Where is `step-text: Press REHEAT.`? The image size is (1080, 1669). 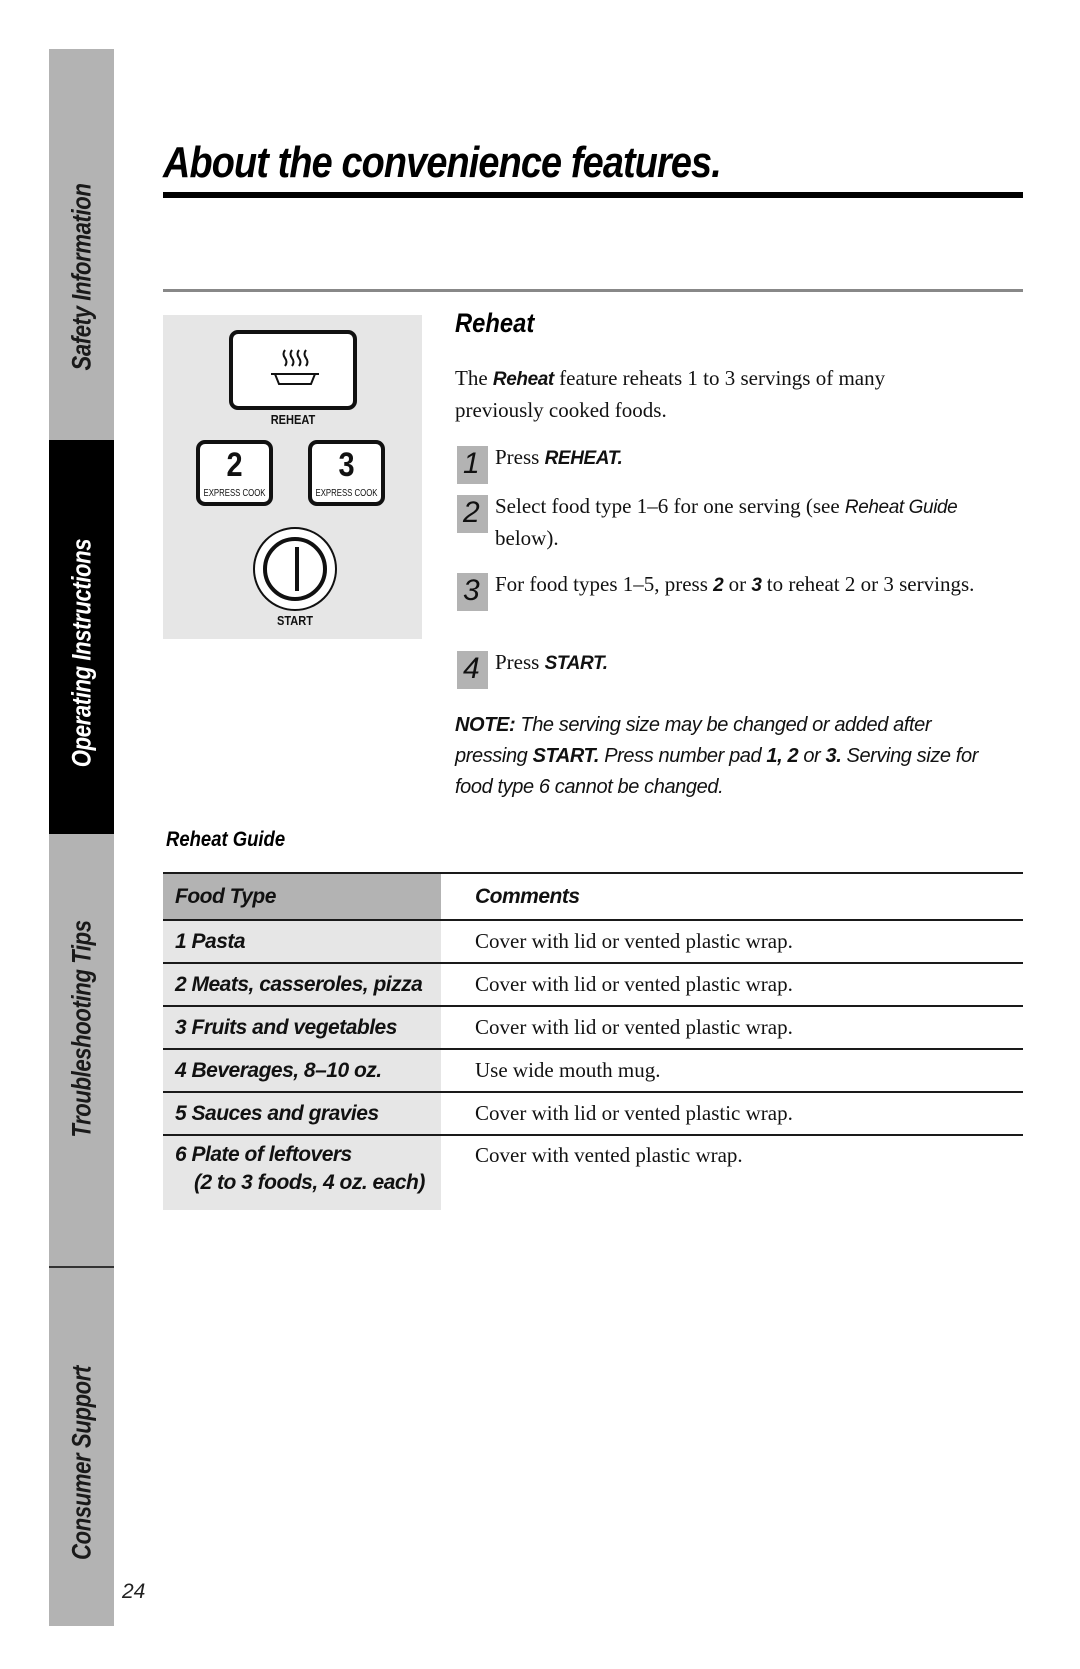
step-text: Press REHEAT. is located at coordinates (559, 457).